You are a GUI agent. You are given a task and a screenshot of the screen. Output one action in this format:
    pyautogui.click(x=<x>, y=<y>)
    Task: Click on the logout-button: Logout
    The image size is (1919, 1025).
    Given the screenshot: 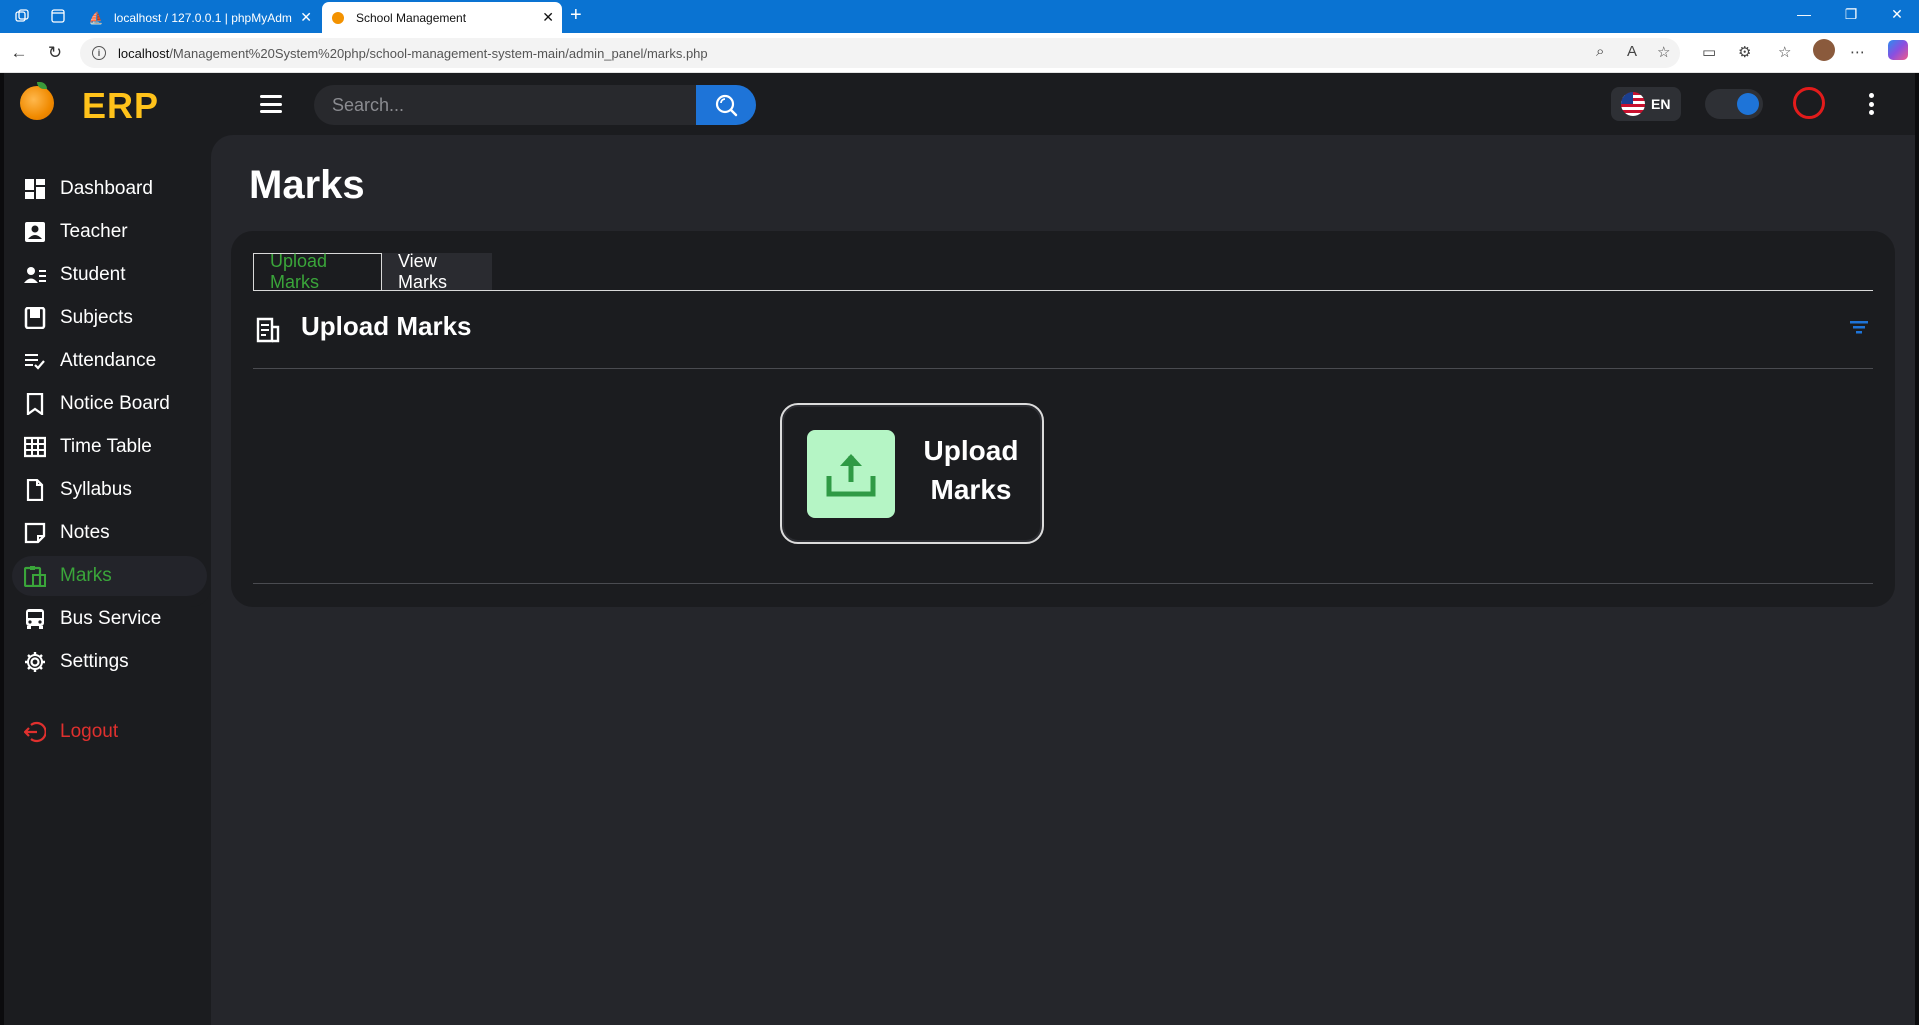 What is the action you would take?
    pyautogui.click(x=109, y=732)
    